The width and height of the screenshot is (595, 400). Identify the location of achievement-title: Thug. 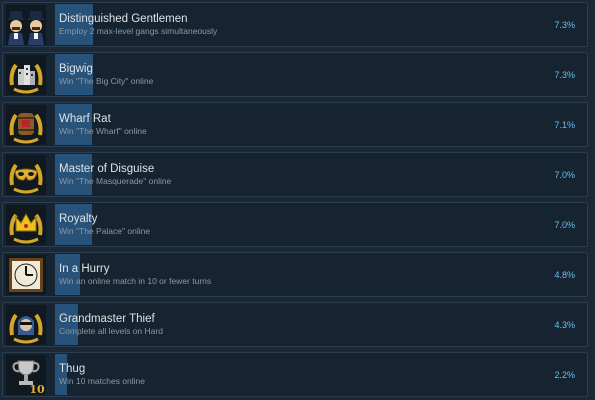
(72, 369).